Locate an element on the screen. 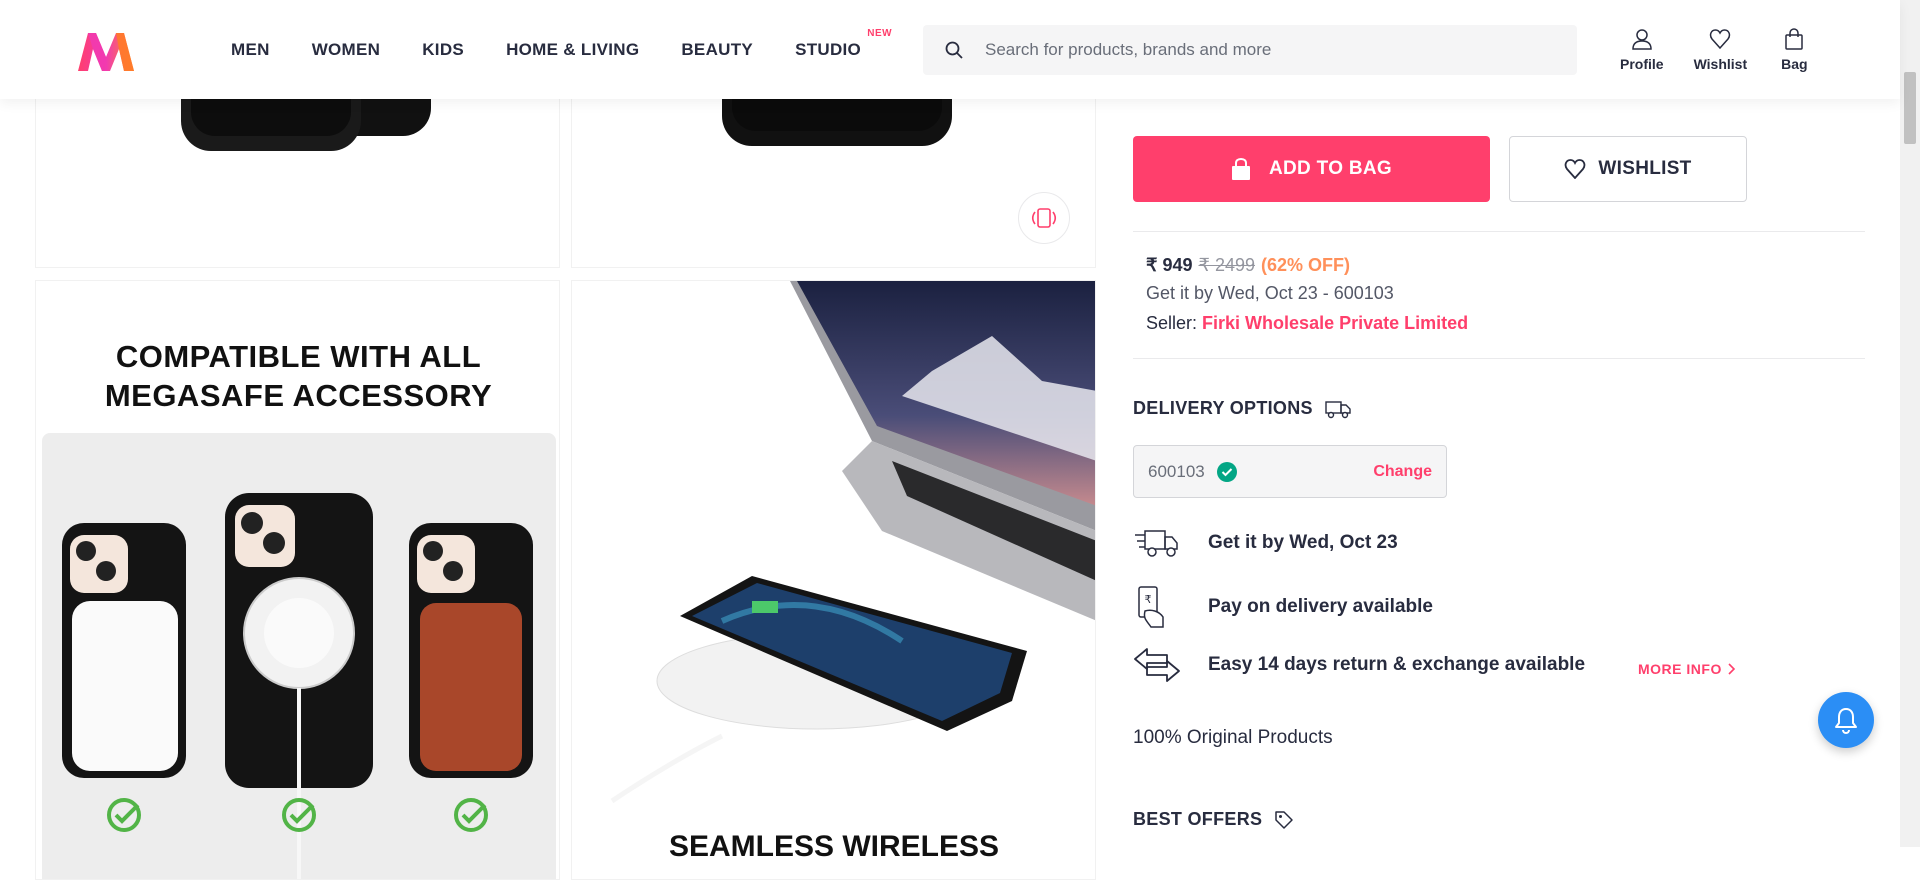 This screenshot has width=1920, height=880. compat-title: COMPATIBLE WITH ALL MEGASAFE ACCESSORY is located at coordinates (298, 376).